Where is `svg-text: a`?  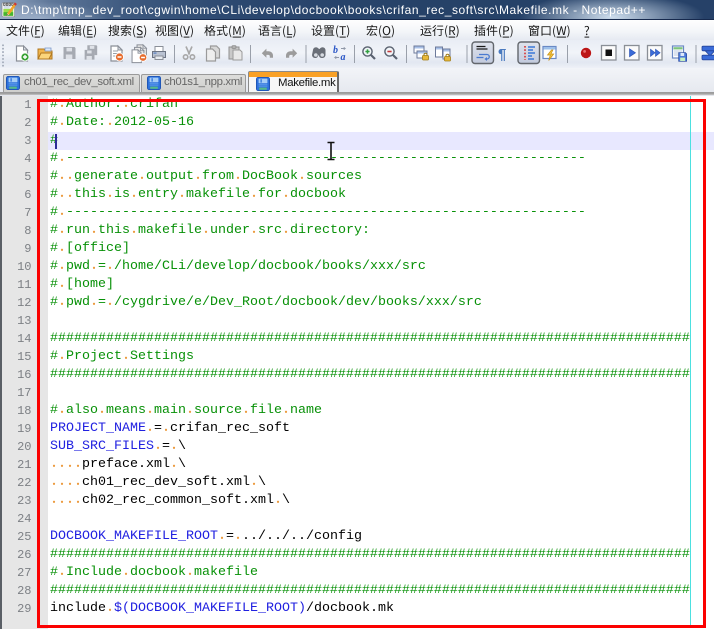
svg-text: a is located at coordinates (343, 57).